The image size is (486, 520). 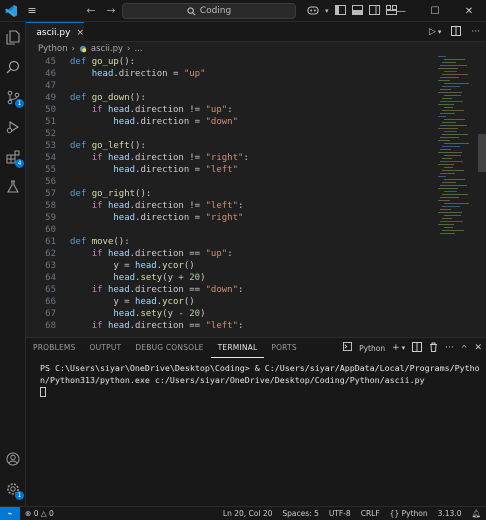 I want to click on line-code: def go_up():, so click(x=103, y=62).